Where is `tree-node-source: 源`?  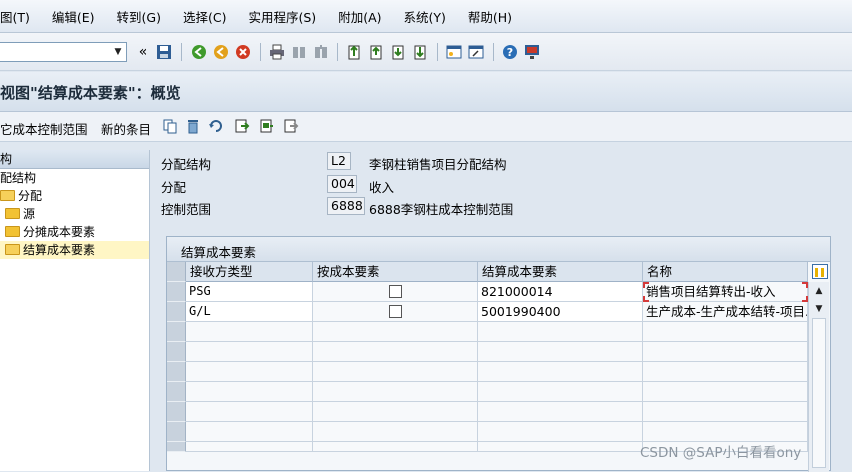
tree-node-source: 源 is located at coordinates (74, 214).